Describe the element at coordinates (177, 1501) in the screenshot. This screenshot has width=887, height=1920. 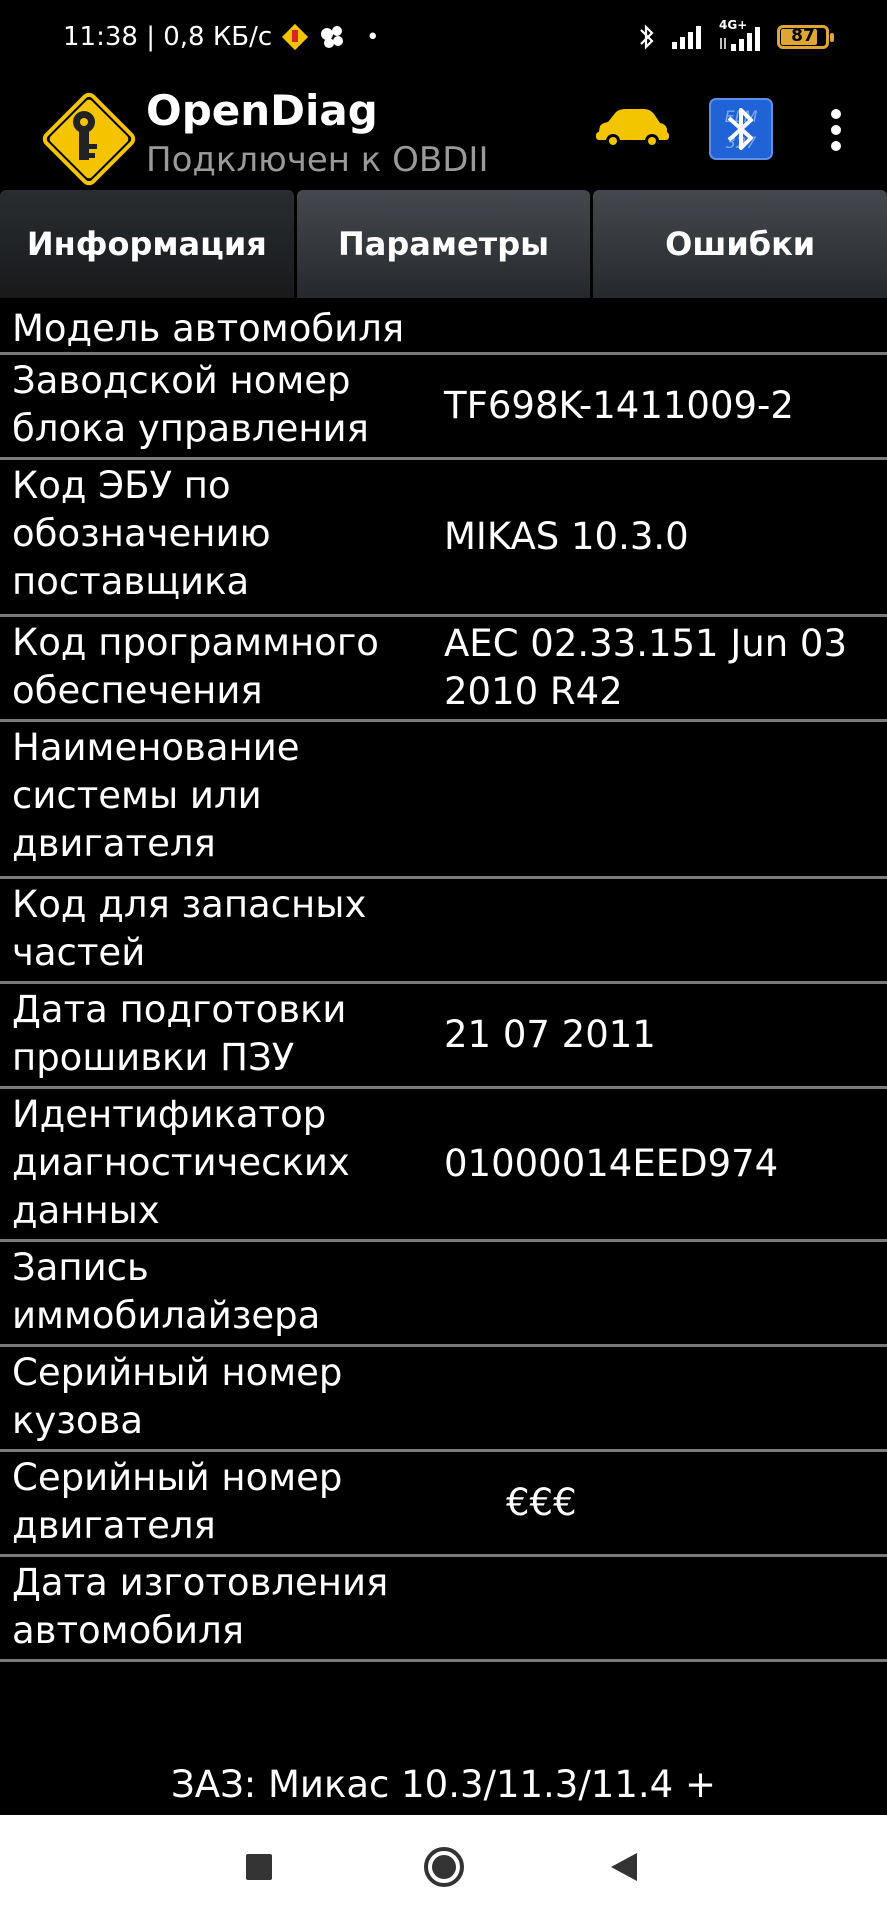
I see `row-label: Серийный номер двигателя` at that location.